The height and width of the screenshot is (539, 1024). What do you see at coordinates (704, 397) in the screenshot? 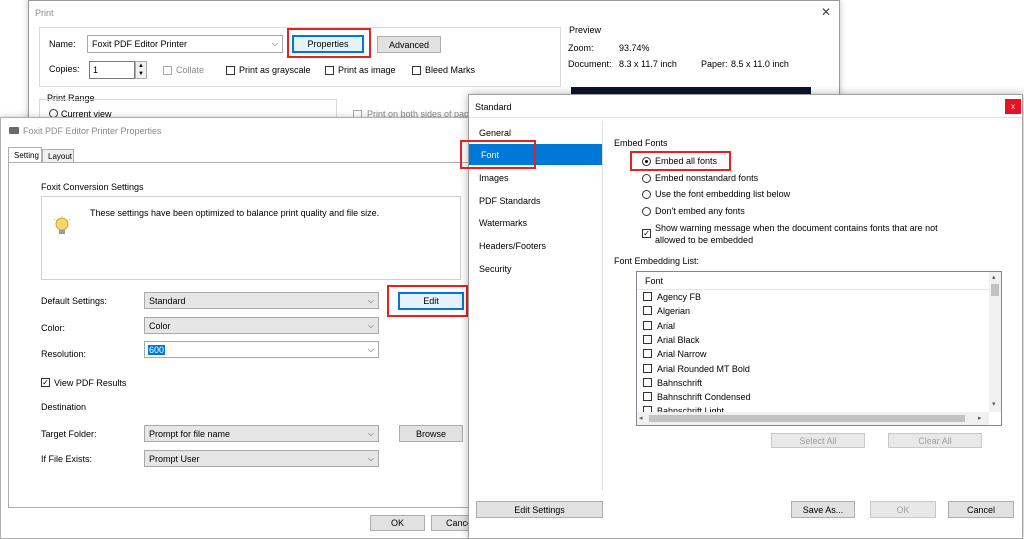
I see `font-name: Bahnschrift Condensed` at bounding box center [704, 397].